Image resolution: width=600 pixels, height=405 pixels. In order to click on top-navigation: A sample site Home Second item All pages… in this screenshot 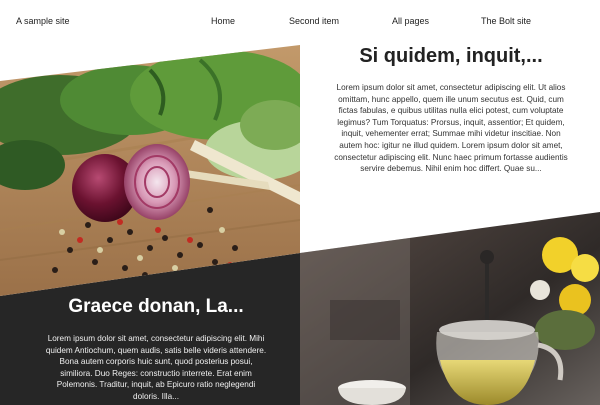, I will do `click(300, 22)`.